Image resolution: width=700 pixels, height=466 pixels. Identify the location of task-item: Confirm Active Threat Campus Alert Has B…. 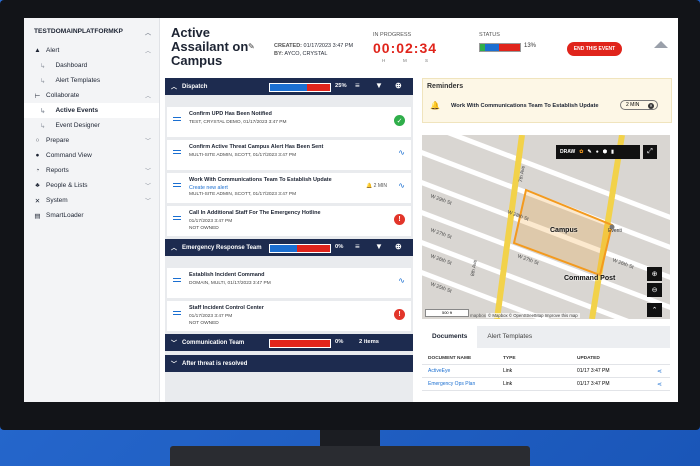
(289, 155).